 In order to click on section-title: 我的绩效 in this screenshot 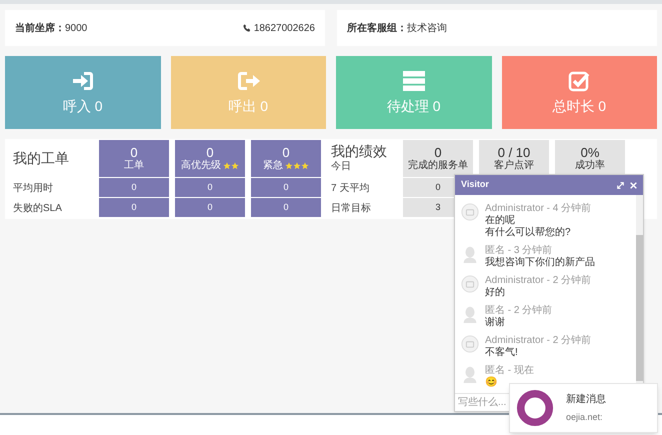, I will do `click(359, 153)`.